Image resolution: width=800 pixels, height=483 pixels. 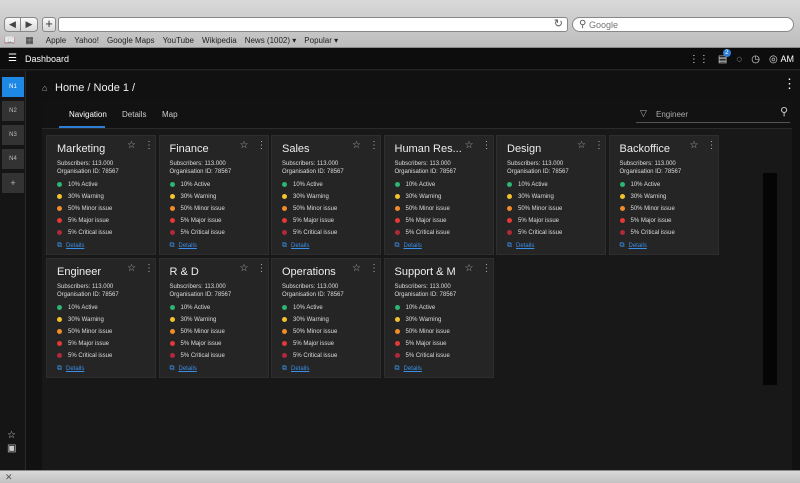 I want to click on active-tab-indicator, so click(x=82, y=127).